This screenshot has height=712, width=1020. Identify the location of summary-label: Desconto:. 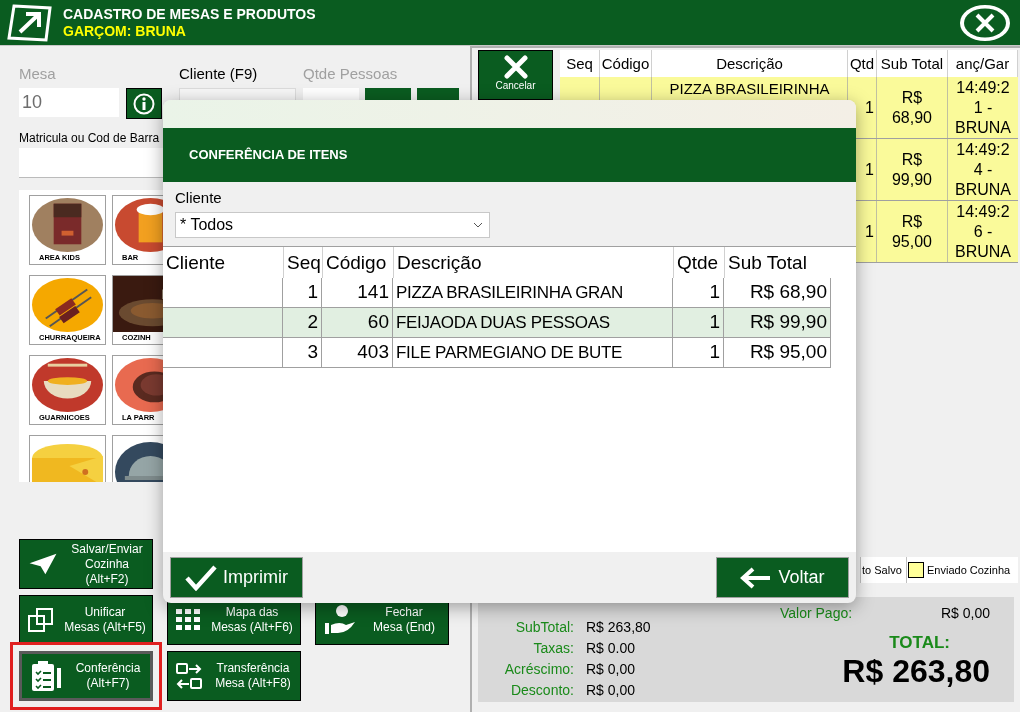
(541, 690).